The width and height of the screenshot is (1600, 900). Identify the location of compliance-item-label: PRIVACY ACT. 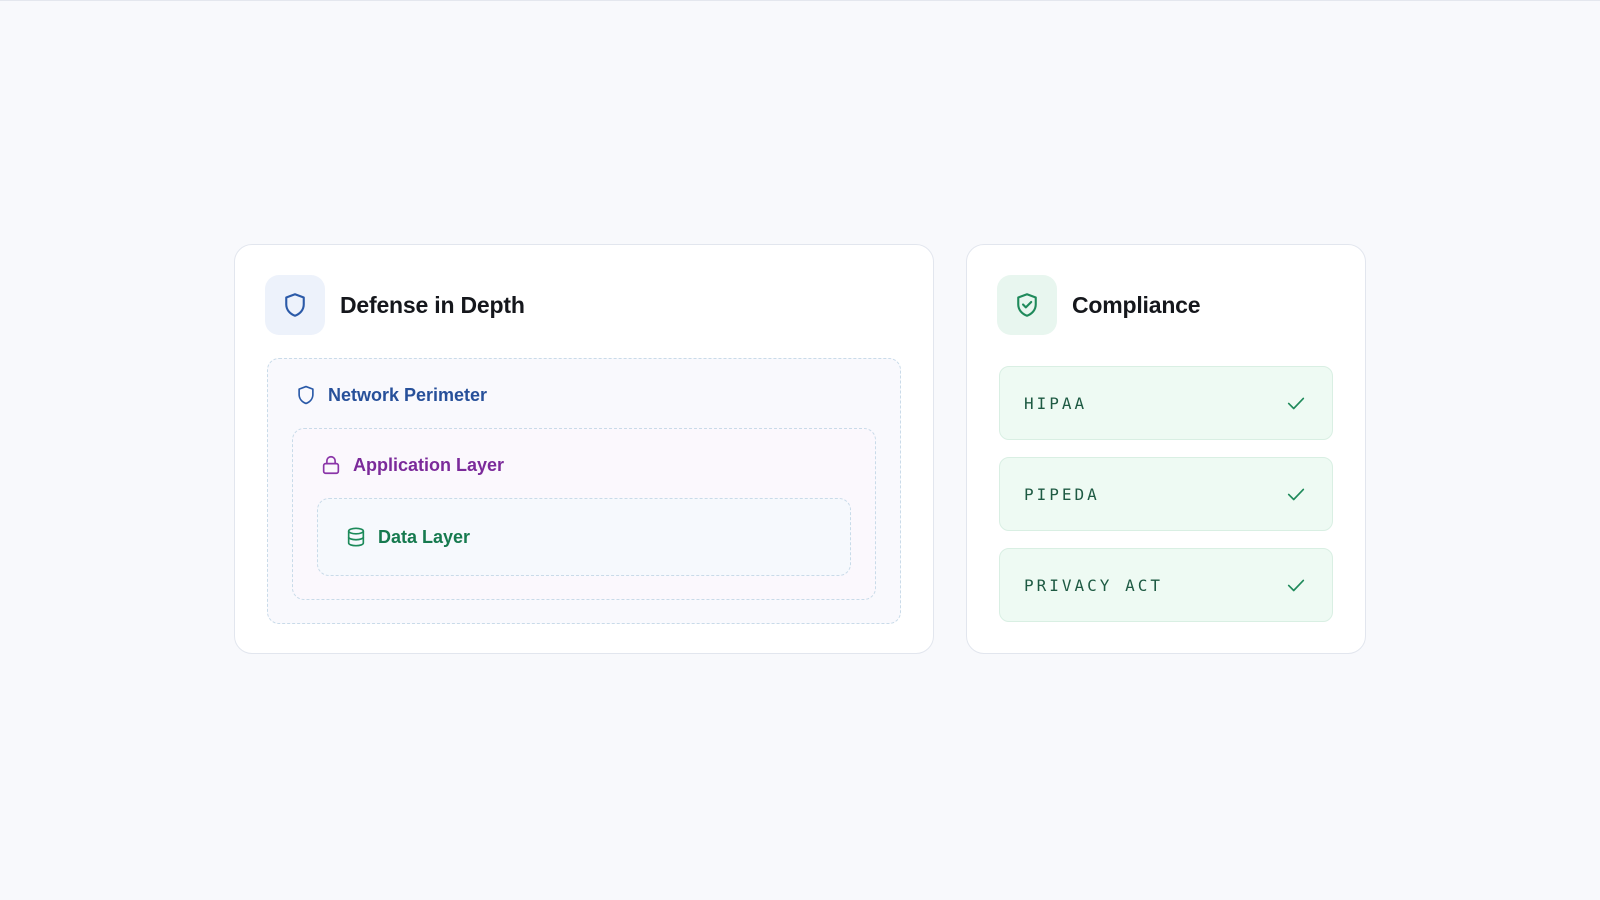
(1093, 585).